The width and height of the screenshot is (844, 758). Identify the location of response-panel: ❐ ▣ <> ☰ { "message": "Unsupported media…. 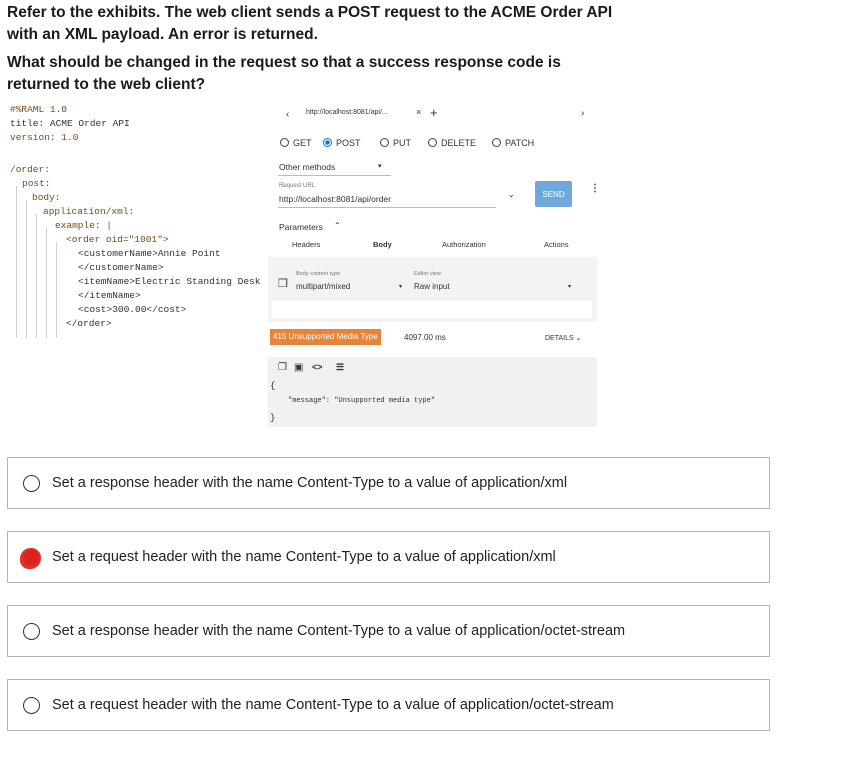
(432, 392).